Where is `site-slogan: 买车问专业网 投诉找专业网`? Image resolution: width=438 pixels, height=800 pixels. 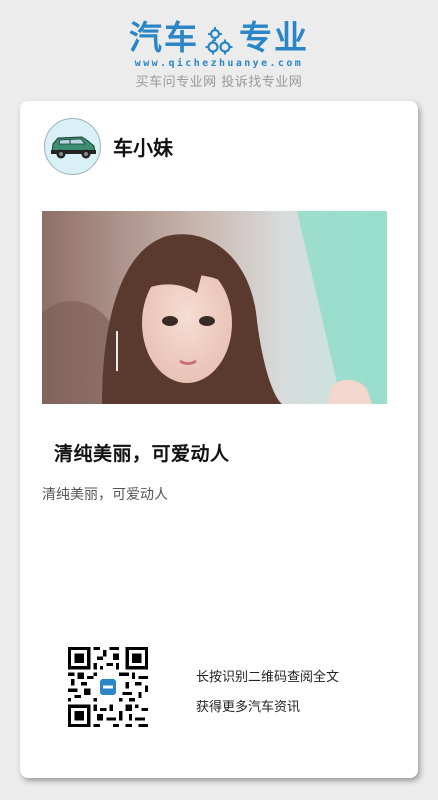
site-slogan: 买车问专业网 投诉找专业网 is located at coordinates (219, 82).